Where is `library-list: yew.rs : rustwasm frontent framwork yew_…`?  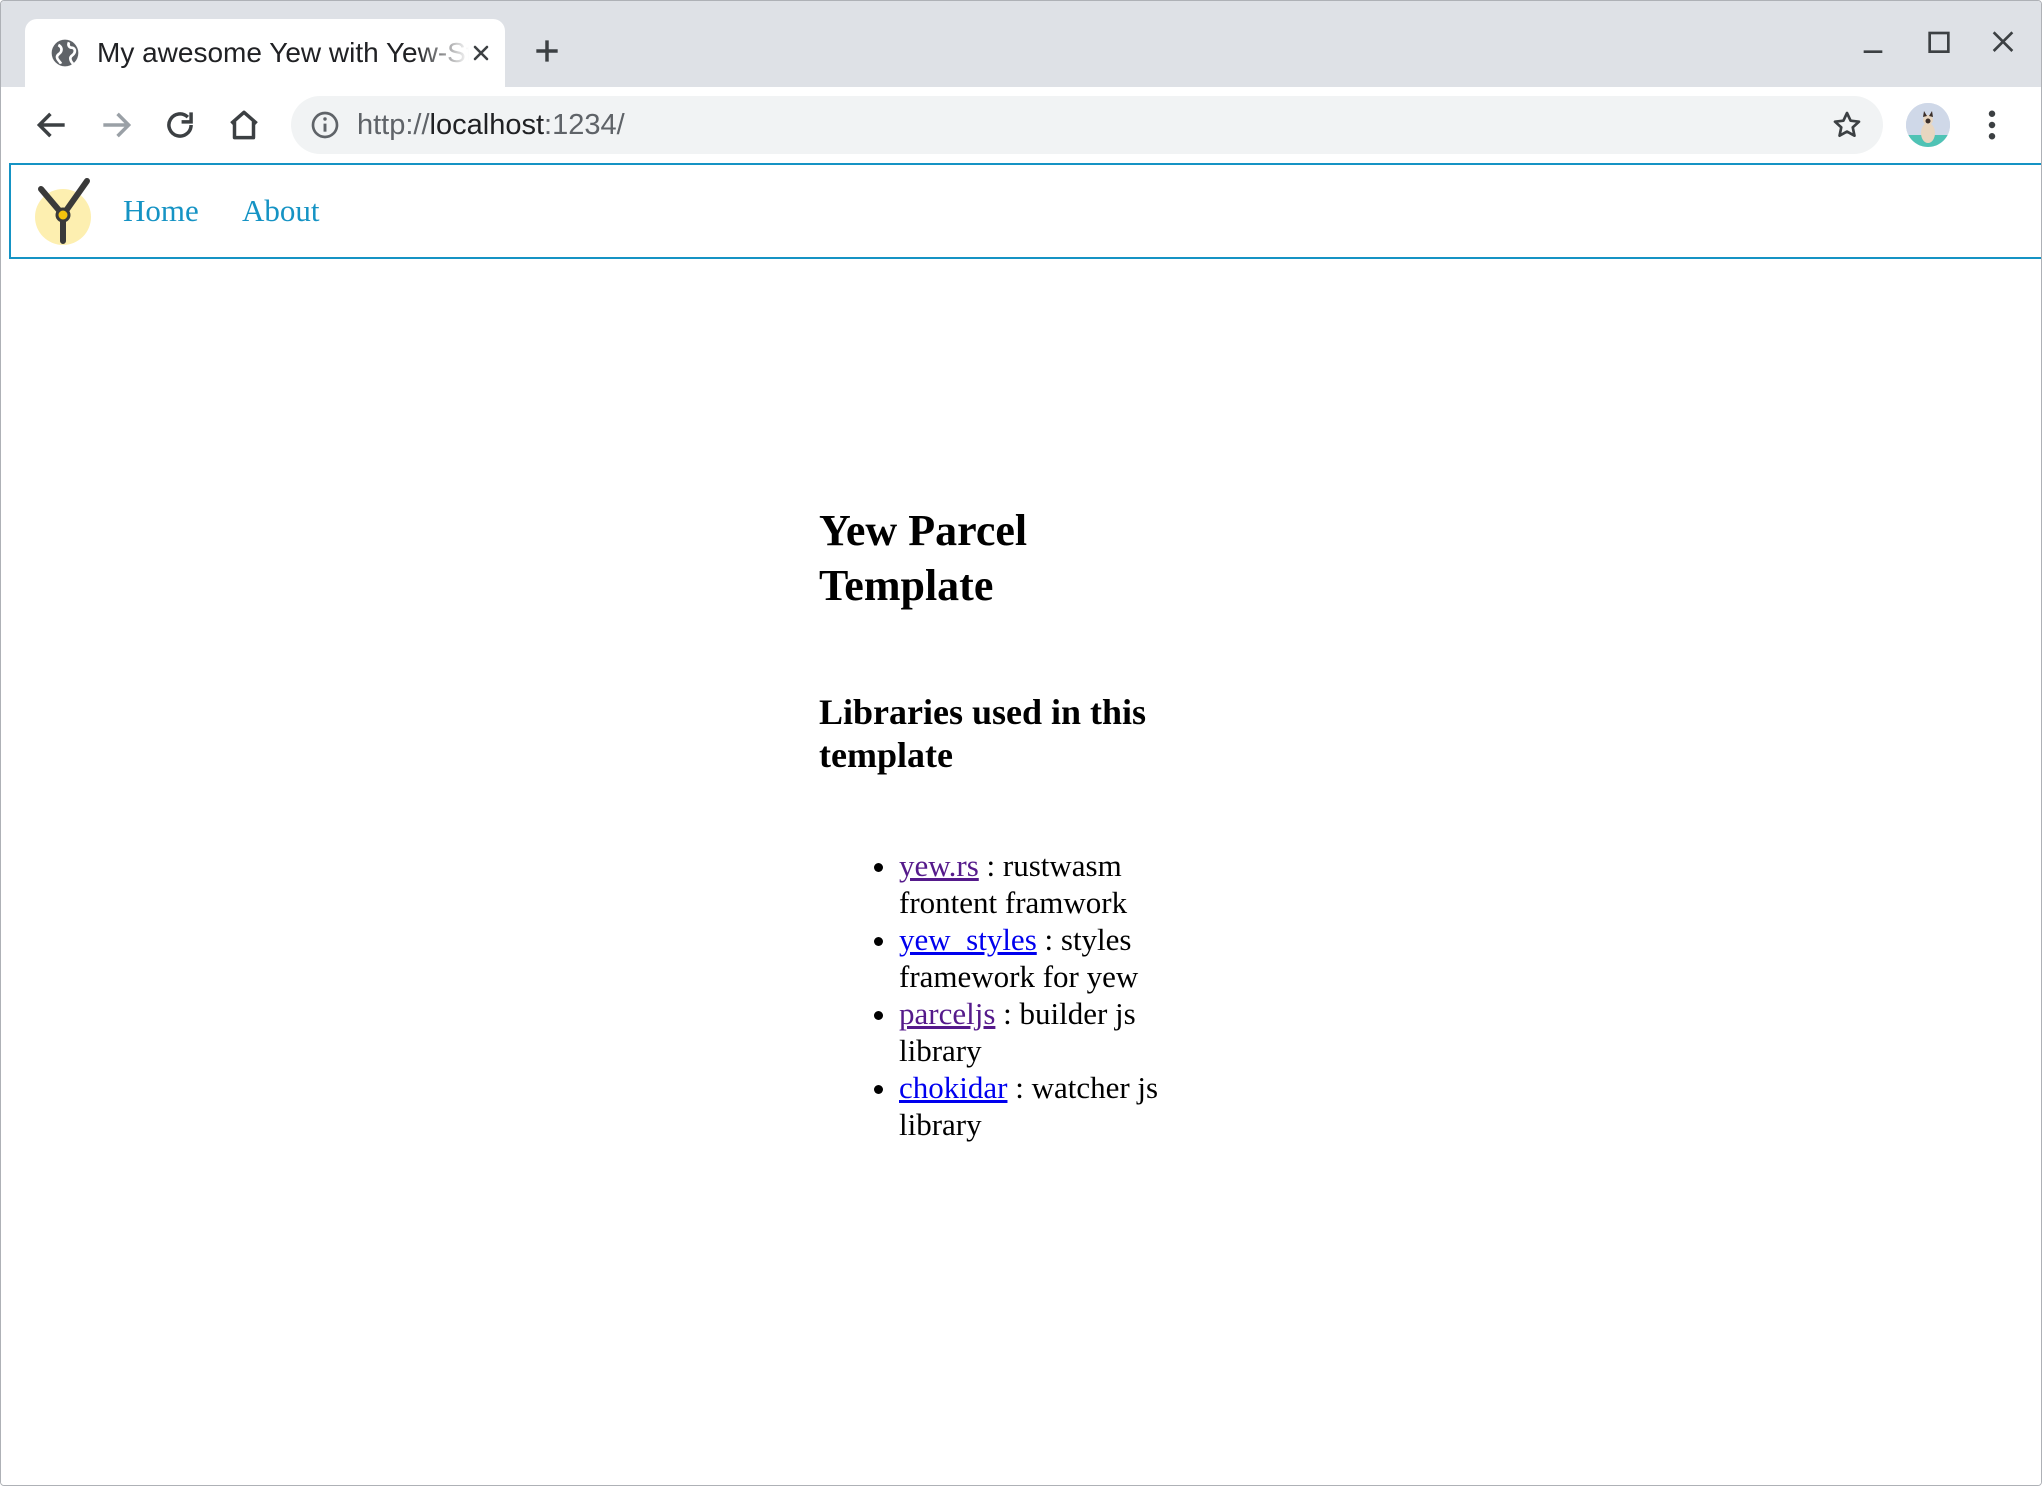
library-list: yew.rs : rustwasm frontent framwork yew_… is located at coordinates (1004, 995).